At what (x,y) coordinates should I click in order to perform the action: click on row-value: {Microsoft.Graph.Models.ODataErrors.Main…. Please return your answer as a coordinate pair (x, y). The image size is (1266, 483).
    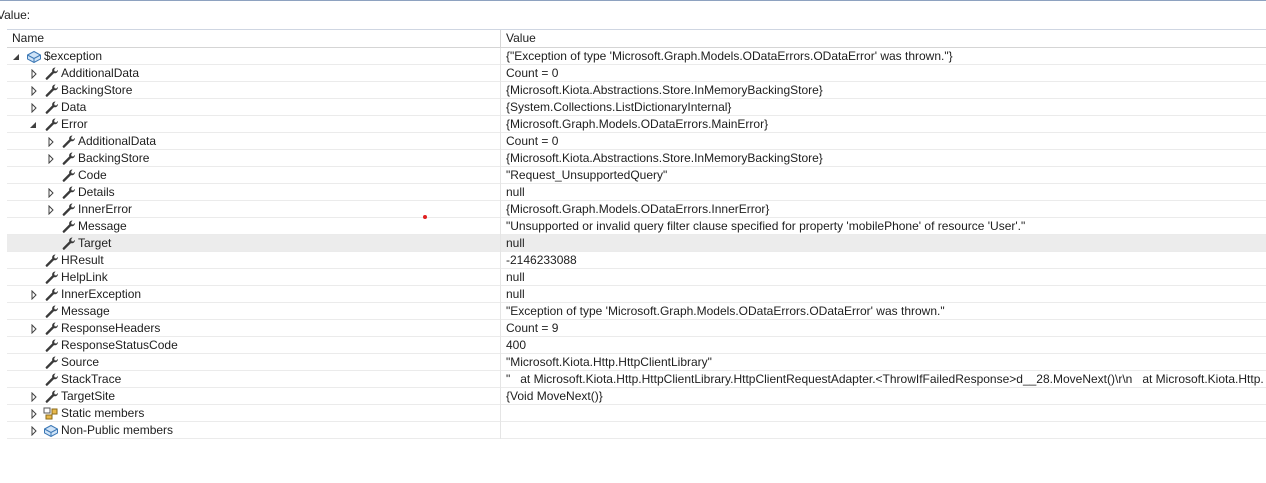
    Looking at the image, I should click on (637, 124).